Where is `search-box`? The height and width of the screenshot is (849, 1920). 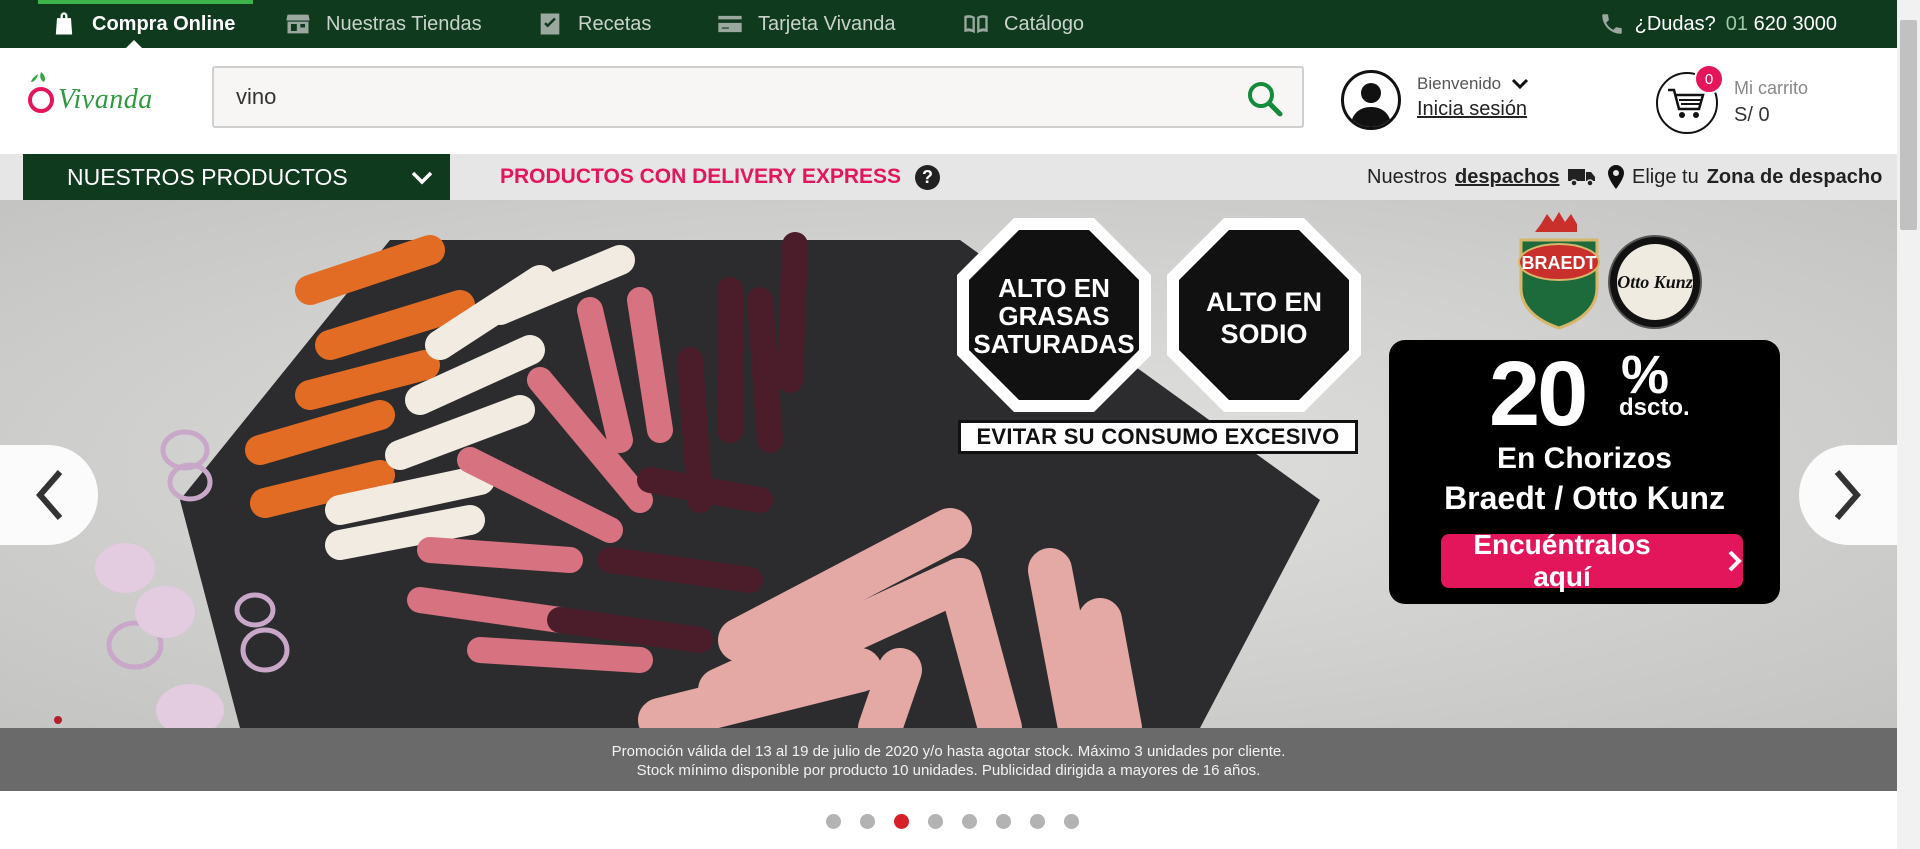 search-box is located at coordinates (758, 97).